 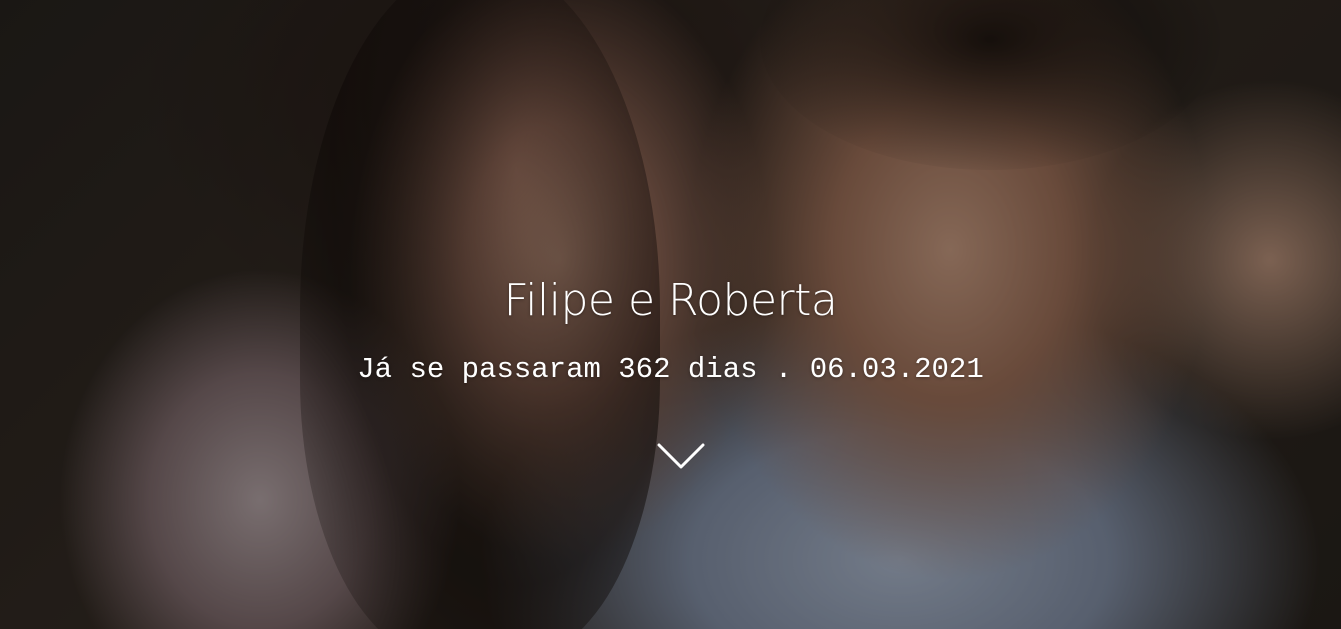 What do you see at coordinates (670, 369) in the screenshot?
I see `days-counter-subtitle: Já se passaram 362 dias . 06.03.2021` at bounding box center [670, 369].